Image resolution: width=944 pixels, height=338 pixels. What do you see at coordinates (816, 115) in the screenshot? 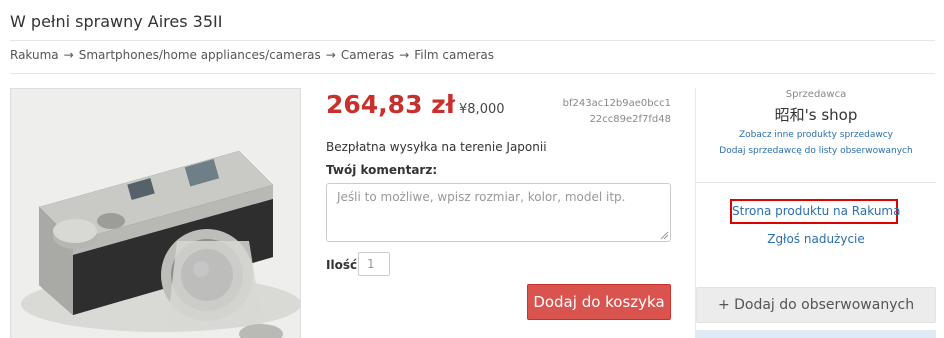
I see `seller-name: 昭和's shop` at bounding box center [816, 115].